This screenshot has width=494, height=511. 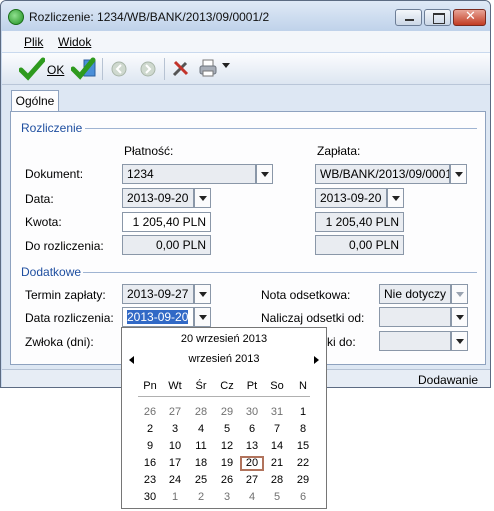 I want to click on weekday-header: Pn, so click(x=150, y=386).